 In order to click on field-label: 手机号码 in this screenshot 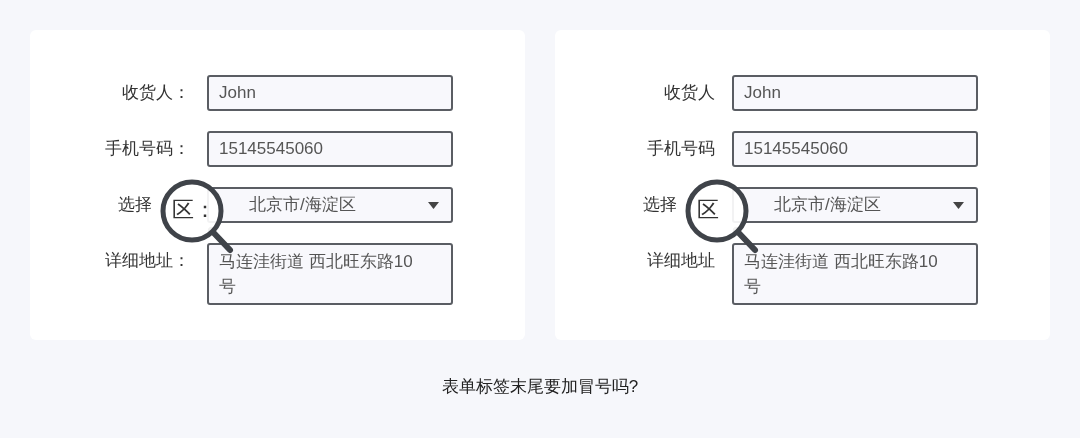, I will do `click(681, 149)`.